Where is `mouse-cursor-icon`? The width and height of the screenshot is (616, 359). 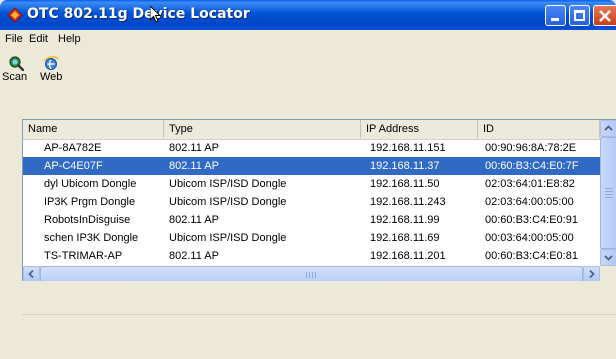 mouse-cursor-icon is located at coordinates (156, 14).